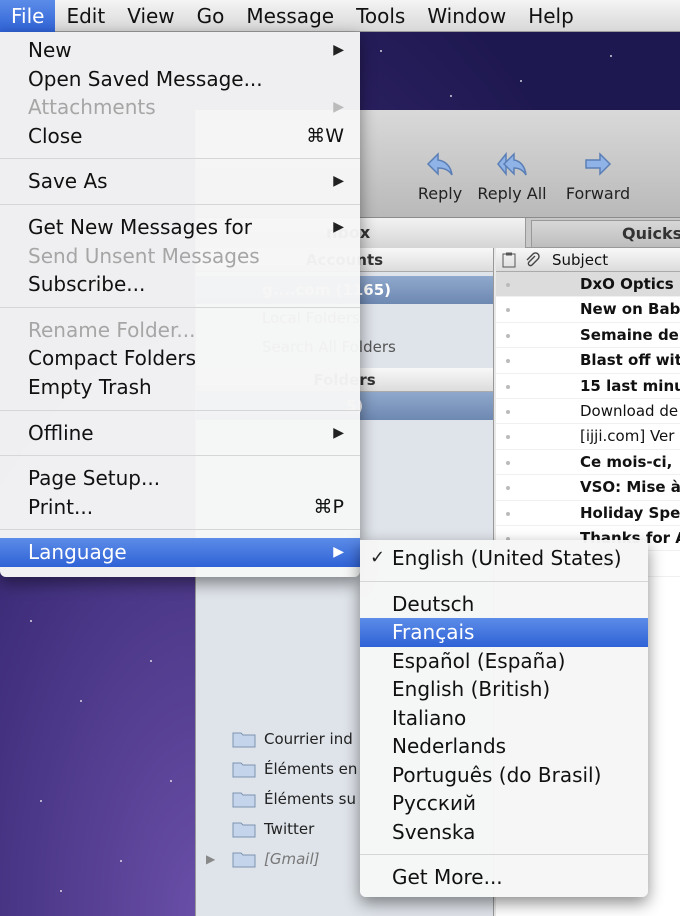  I want to click on message-row: Blast off wit, so click(588, 361).